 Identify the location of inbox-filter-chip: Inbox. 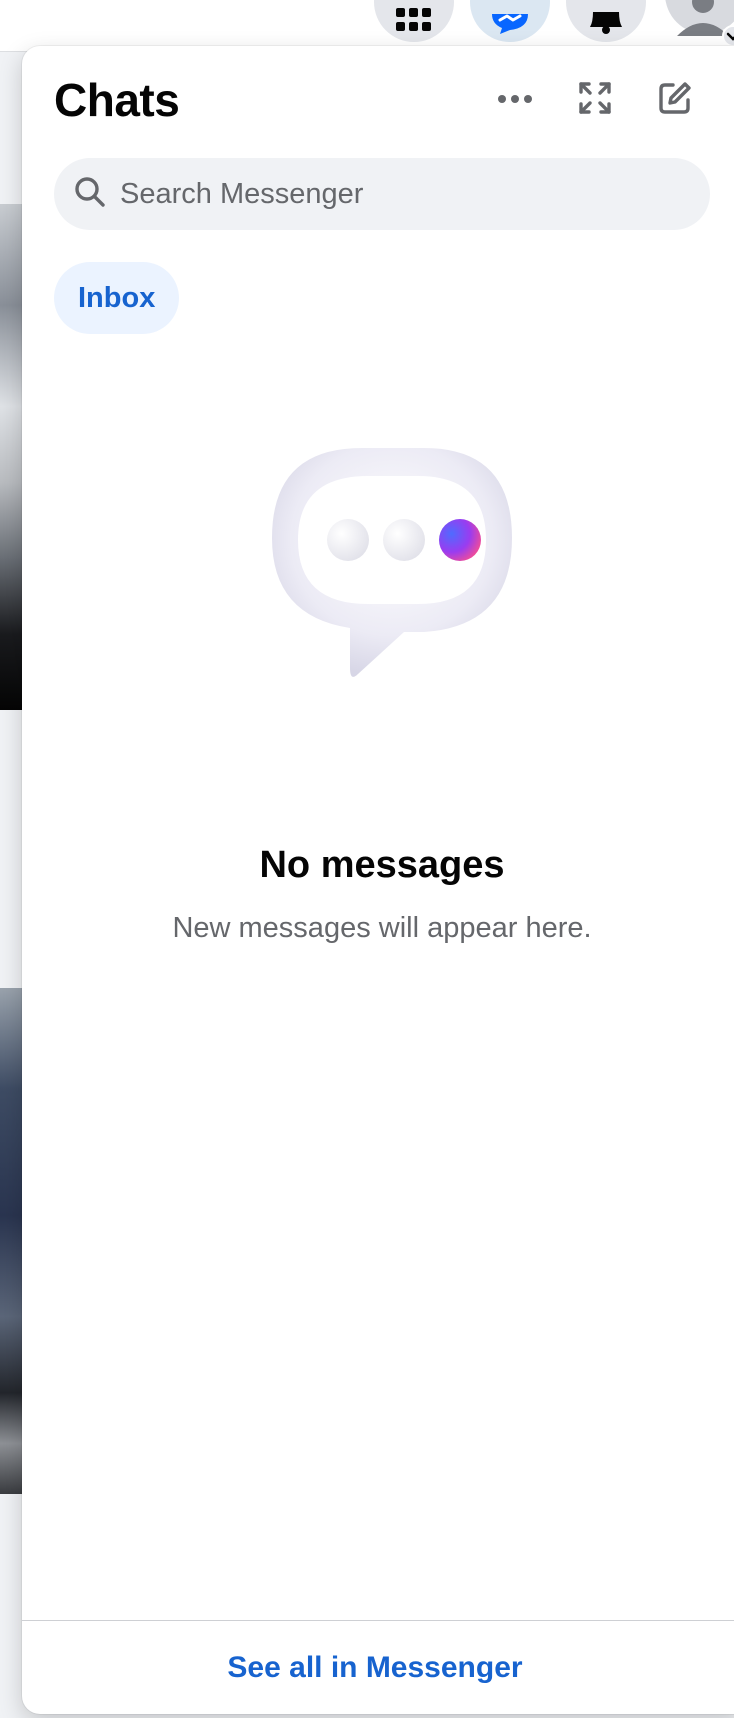
(117, 298).